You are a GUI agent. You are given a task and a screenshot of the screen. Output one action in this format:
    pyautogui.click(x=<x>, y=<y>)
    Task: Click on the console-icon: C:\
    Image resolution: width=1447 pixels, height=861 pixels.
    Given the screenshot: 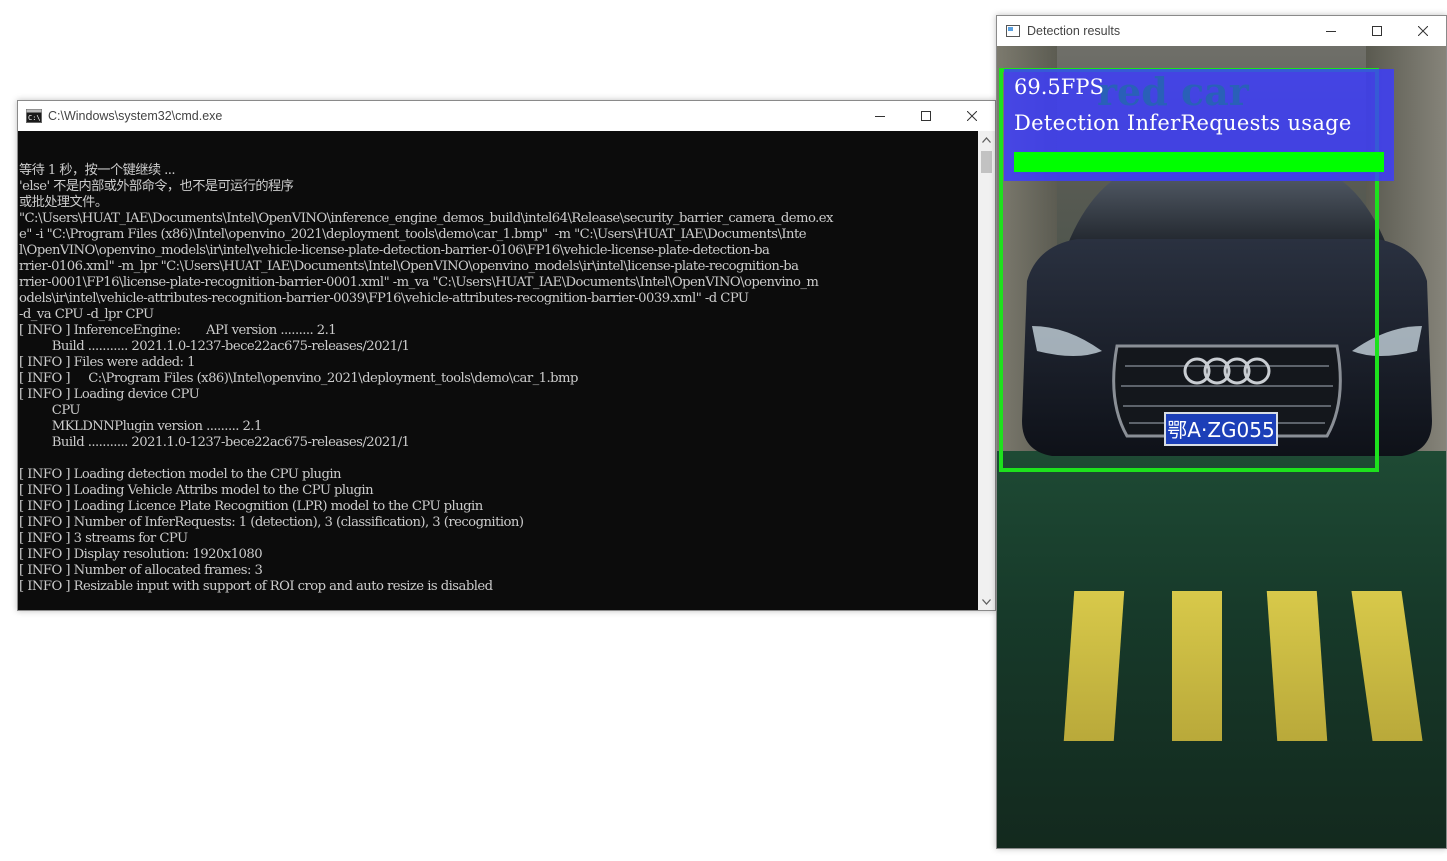 What is the action you would take?
    pyautogui.click(x=34, y=116)
    